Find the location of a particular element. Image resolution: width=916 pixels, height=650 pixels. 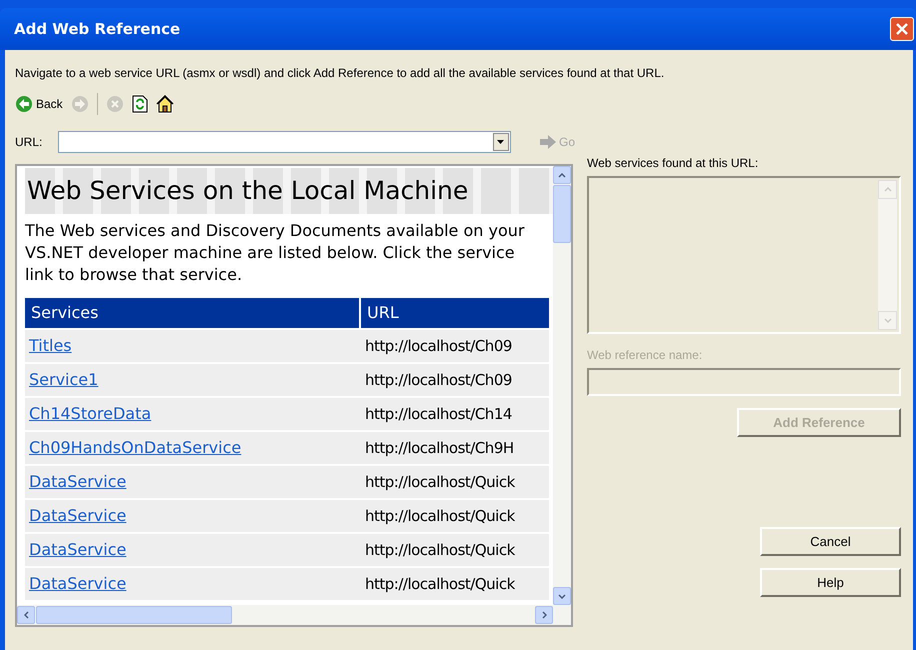

caret-icon is located at coordinates (500, 142).